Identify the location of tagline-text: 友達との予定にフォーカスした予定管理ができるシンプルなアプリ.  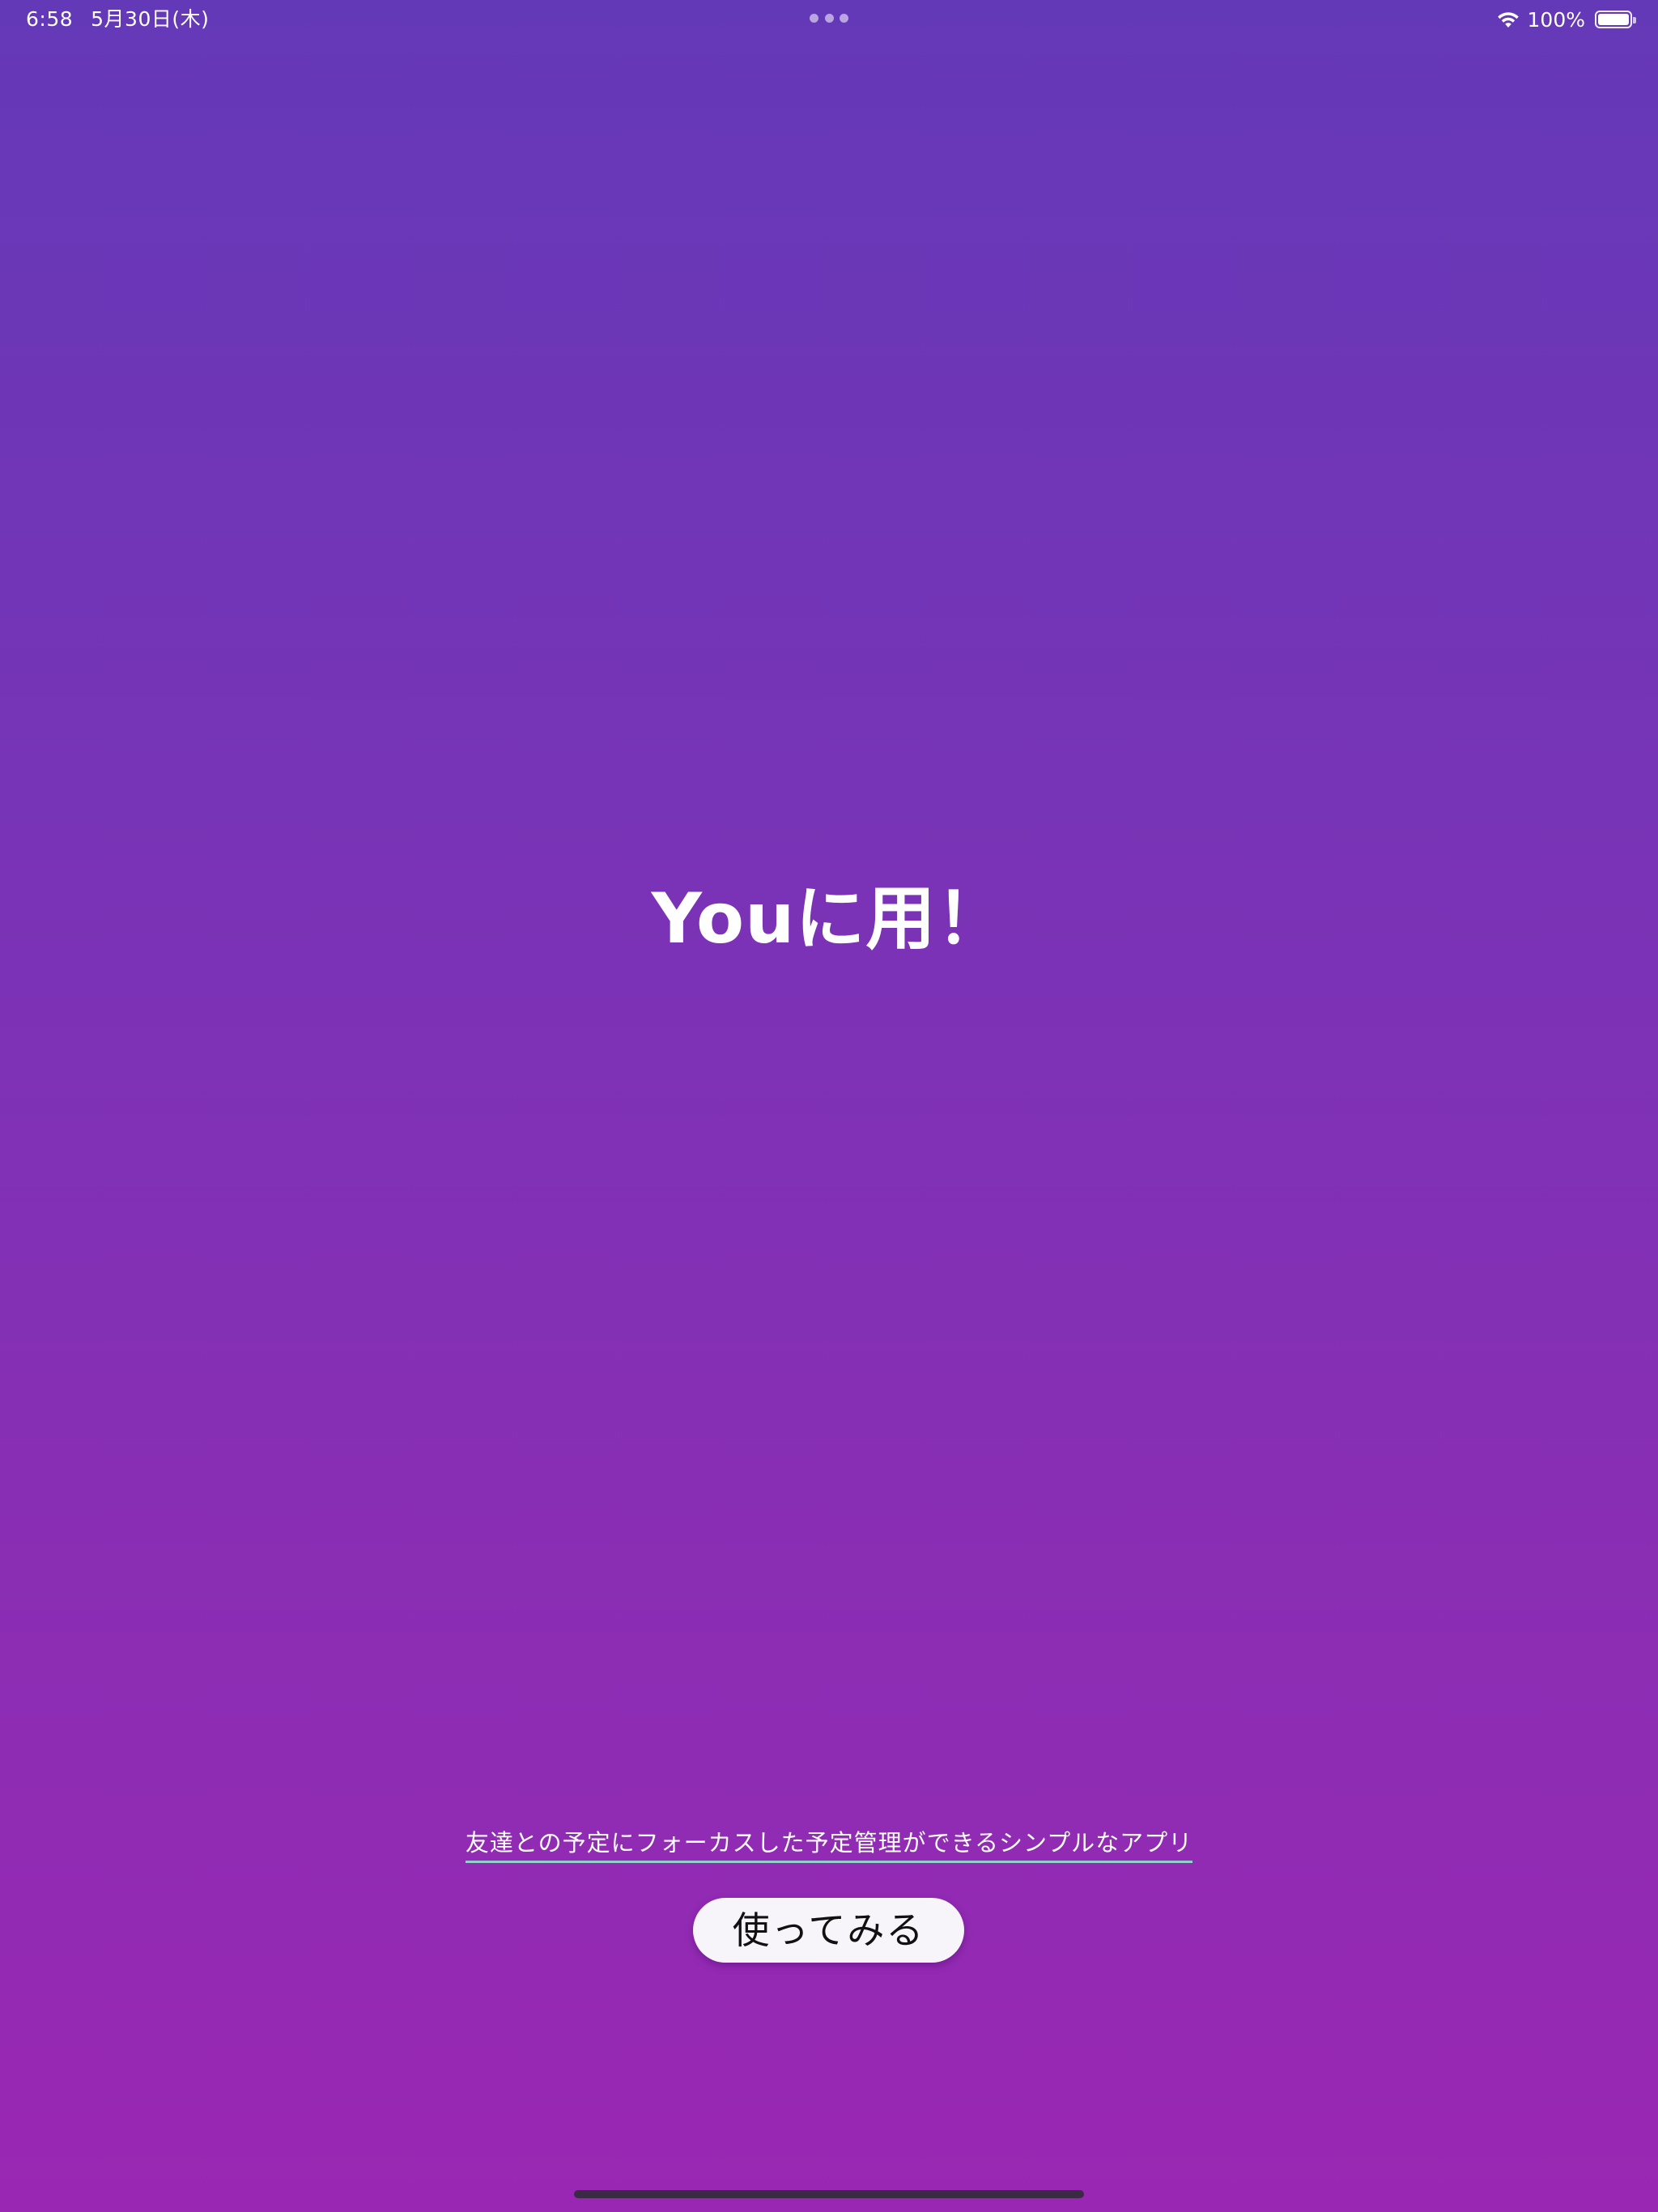
(829, 1845).